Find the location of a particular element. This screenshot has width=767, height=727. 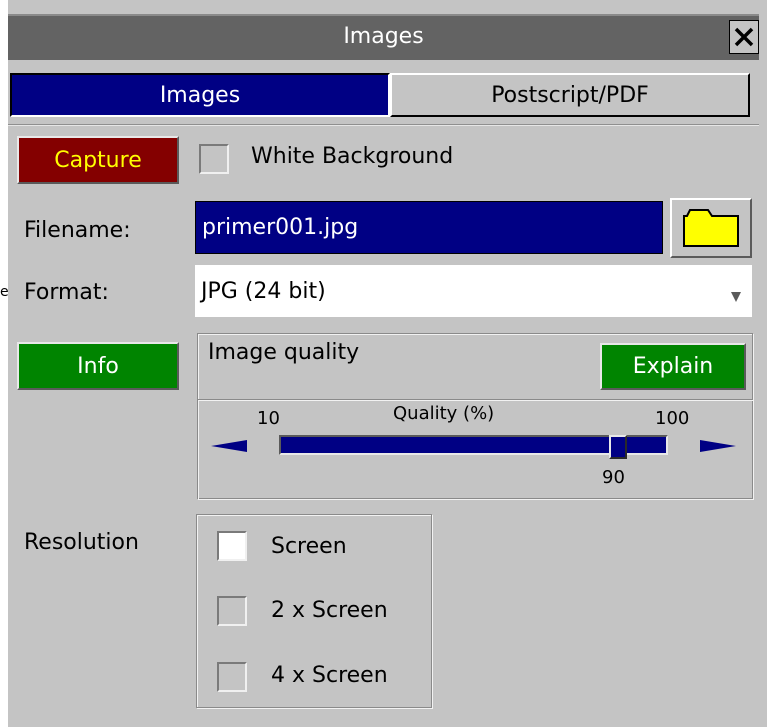

resolution-2x-label: 2 x Screen is located at coordinates (329, 610).